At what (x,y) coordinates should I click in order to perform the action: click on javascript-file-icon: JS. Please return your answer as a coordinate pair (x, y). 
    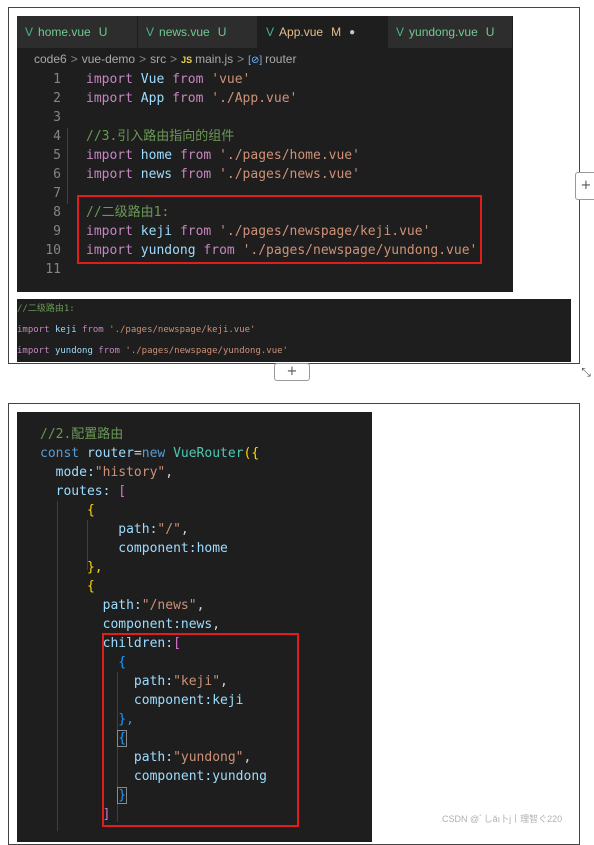
    Looking at the image, I should click on (187, 60).